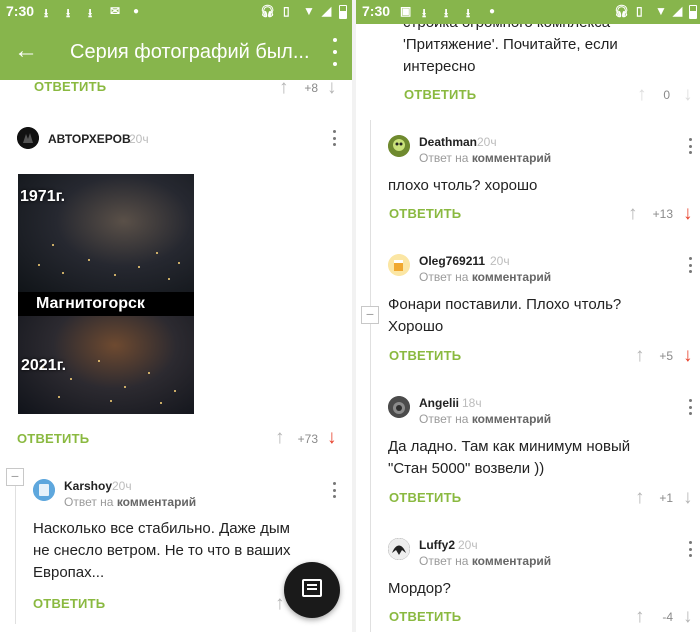  I want to click on author-name: Oleg769211, so click(452, 261).